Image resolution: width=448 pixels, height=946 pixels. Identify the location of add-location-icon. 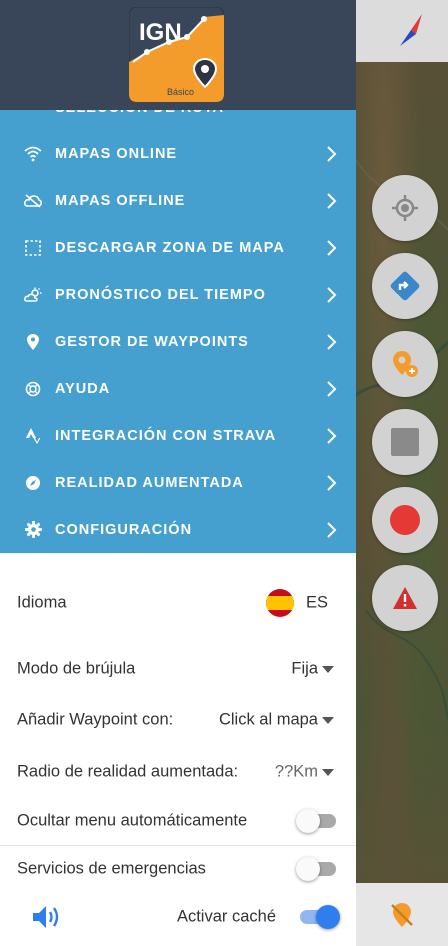
(405, 364).